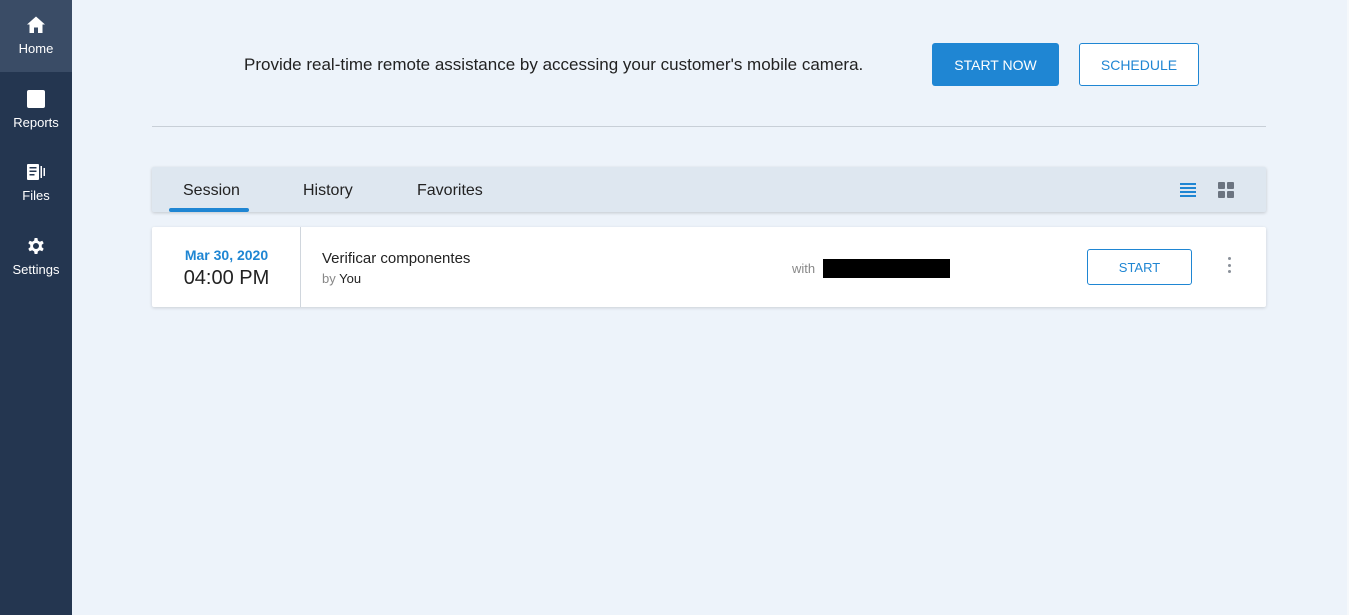  I want to click on tab-bar: Session History Favorites, so click(709, 189).